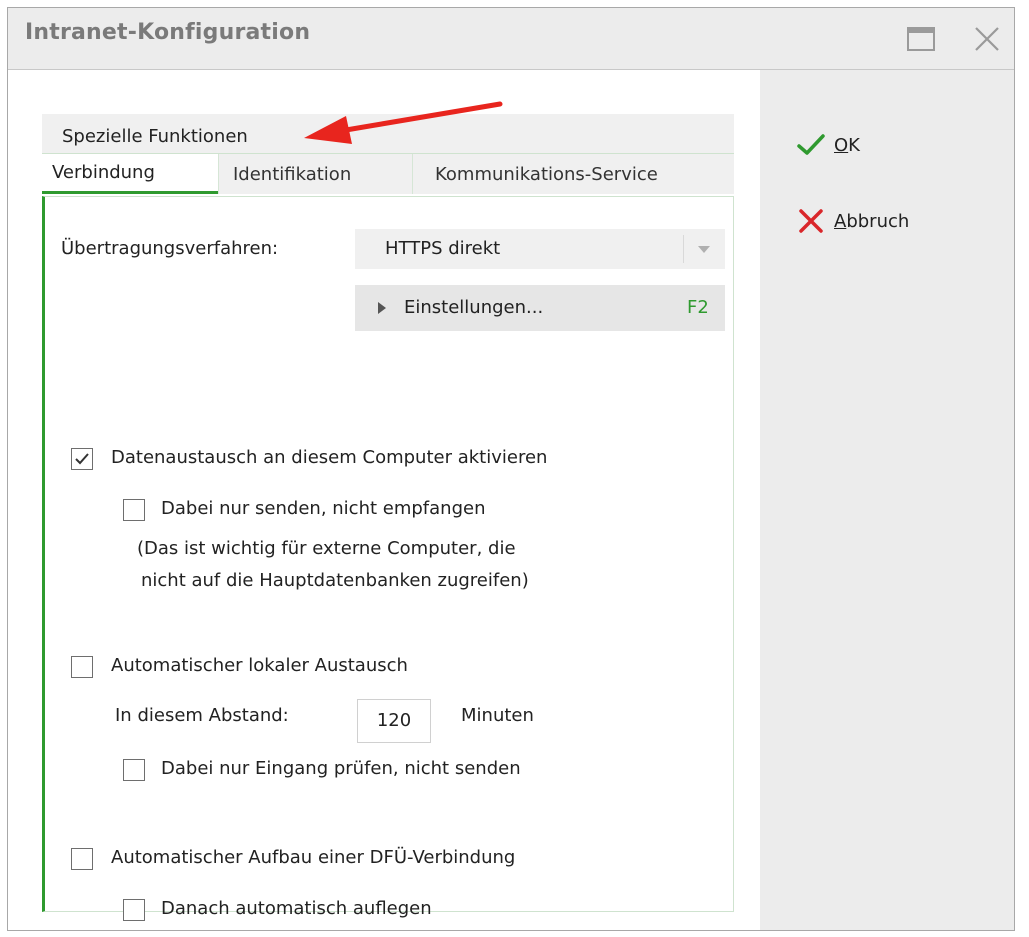 Image resolution: width=1029 pixels, height=937 pixels. I want to click on interval-unit: Minuten, so click(497, 715).